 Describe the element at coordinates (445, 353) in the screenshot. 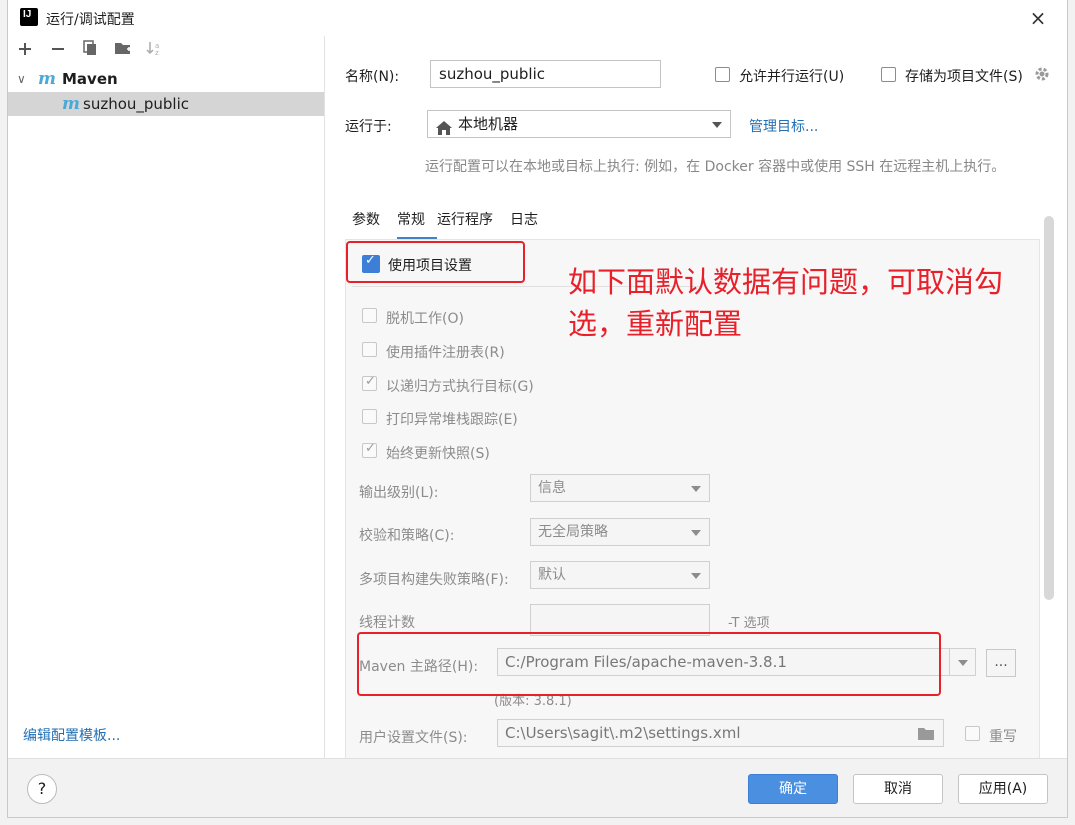

I see `plugin-registry-label: 使用插件注册表(R)` at that location.